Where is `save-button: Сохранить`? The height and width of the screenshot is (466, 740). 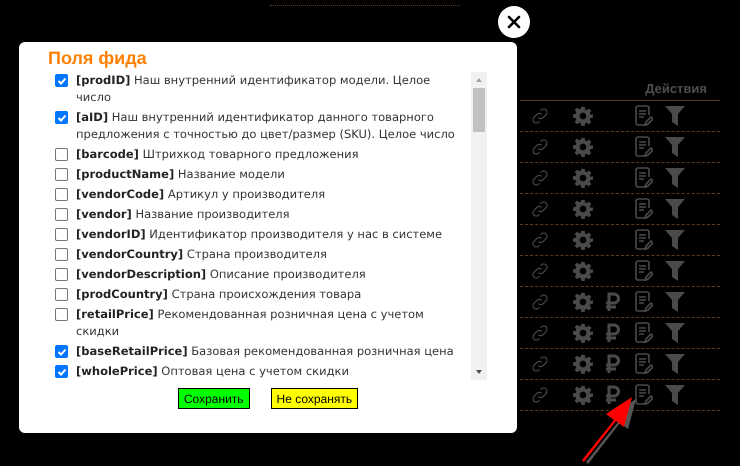
save-button: Сохранить is located at coordinates (214, 398).